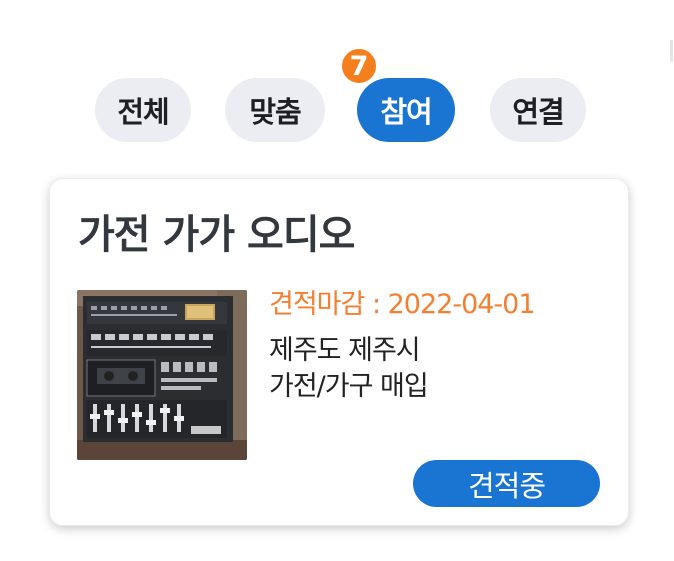  I want to click on deadline-text: 견적마감 : 2022-04-01, so click(402, 304).